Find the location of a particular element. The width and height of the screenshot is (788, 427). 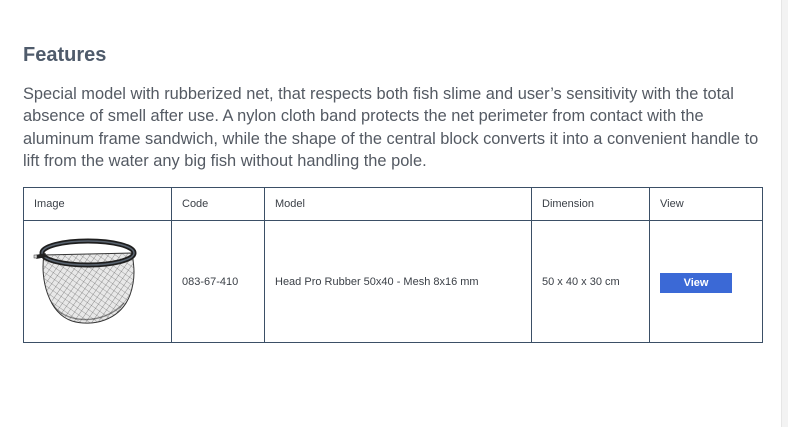

header-dimension: Dimension is located at coordinates (590, 204).